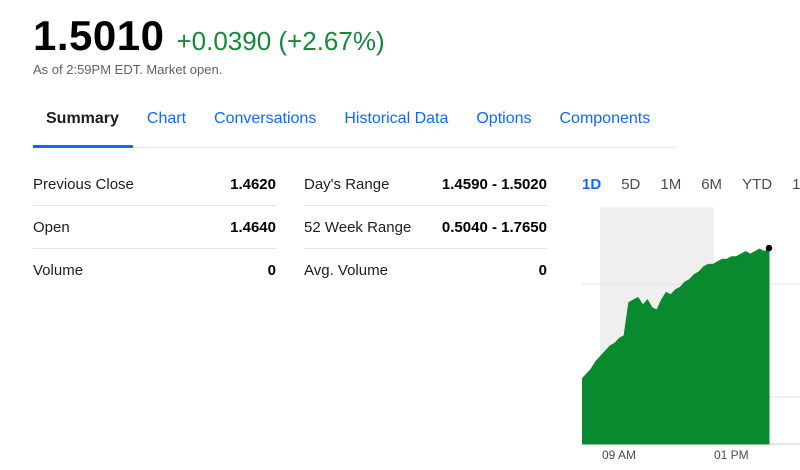 The height and width of the screenshot is (470, 800). Describe the element at coordinates (83, 124) in the screenshot. I see `tab-summary: Summary` at that location.